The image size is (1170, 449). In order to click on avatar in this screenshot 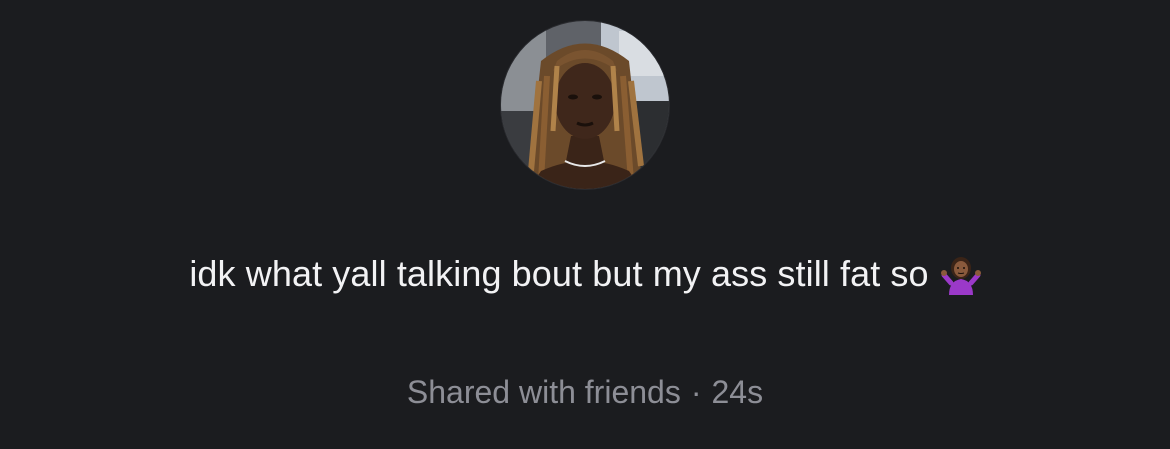, I will do `click(585, 105)`.